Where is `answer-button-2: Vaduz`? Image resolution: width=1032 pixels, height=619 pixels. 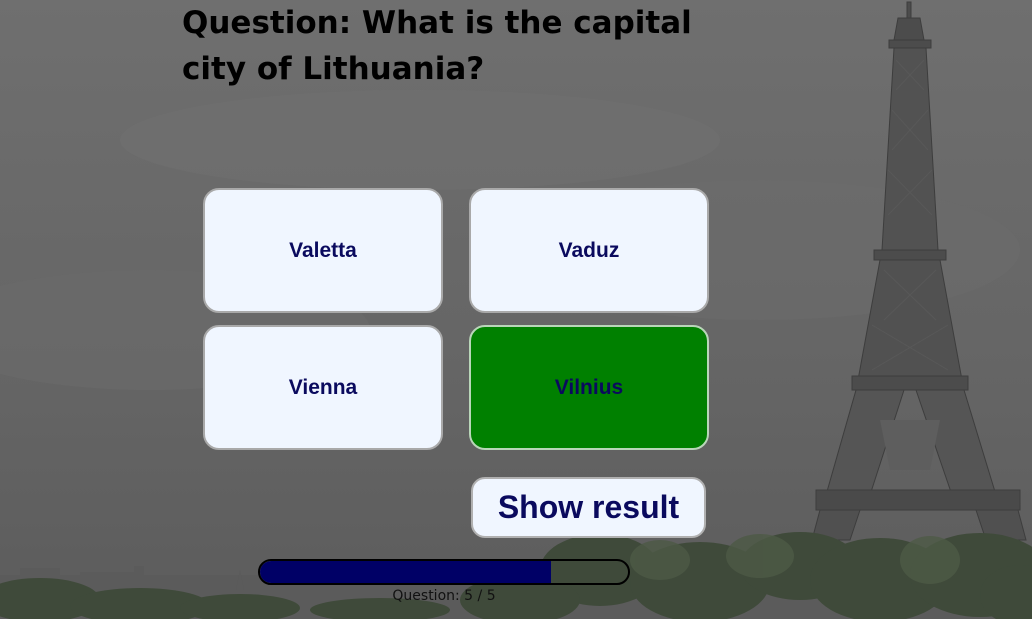 answer-button-2: Vaduz is located at coordinates (589, 250).